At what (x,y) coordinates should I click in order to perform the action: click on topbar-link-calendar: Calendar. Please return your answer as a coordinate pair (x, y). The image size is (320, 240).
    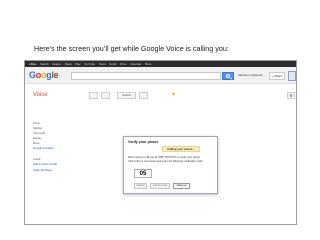
    Looking at the image, I should click on (135, 64).